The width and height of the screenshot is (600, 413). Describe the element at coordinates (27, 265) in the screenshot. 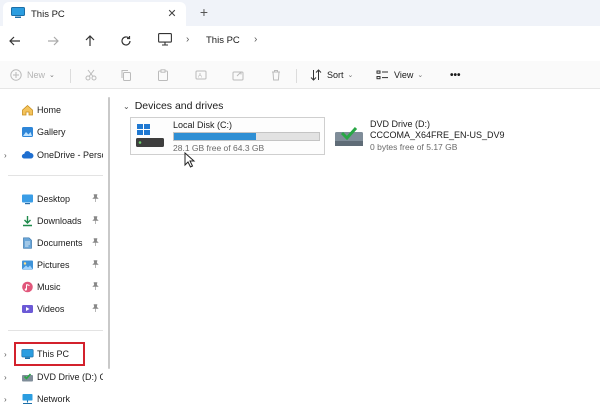

I see `pictures-icon` at that location.